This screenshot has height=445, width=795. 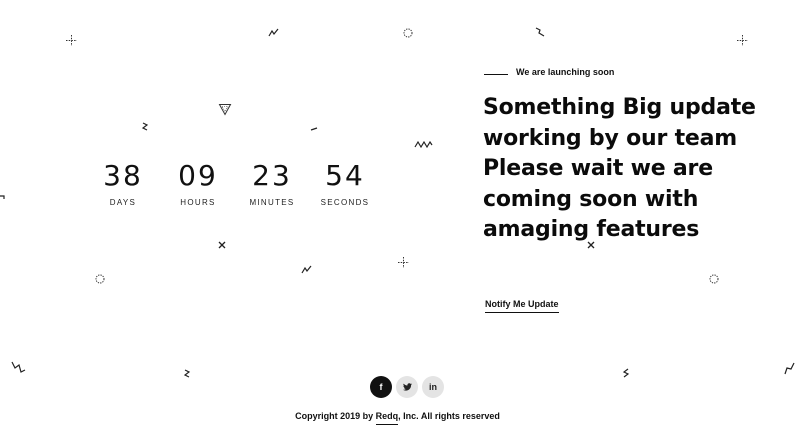 What do you see at coordinates (496, 74) in the screenshot?
I see `tagline-divider` at bounding box center [496, 74].